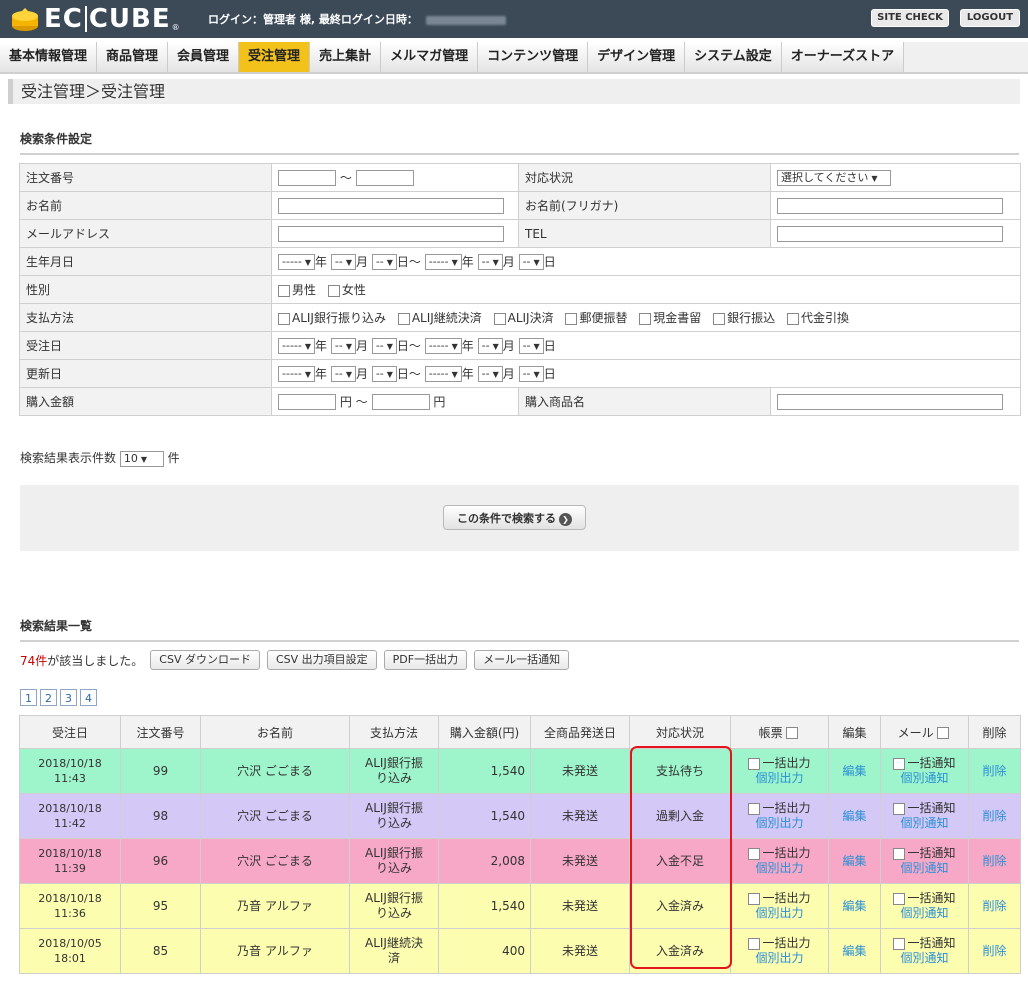  What do you see at coordinates (910, 18) in the screenshot?
I see `site-check-button: SITE CHECK` at bounding box center [910, 18].